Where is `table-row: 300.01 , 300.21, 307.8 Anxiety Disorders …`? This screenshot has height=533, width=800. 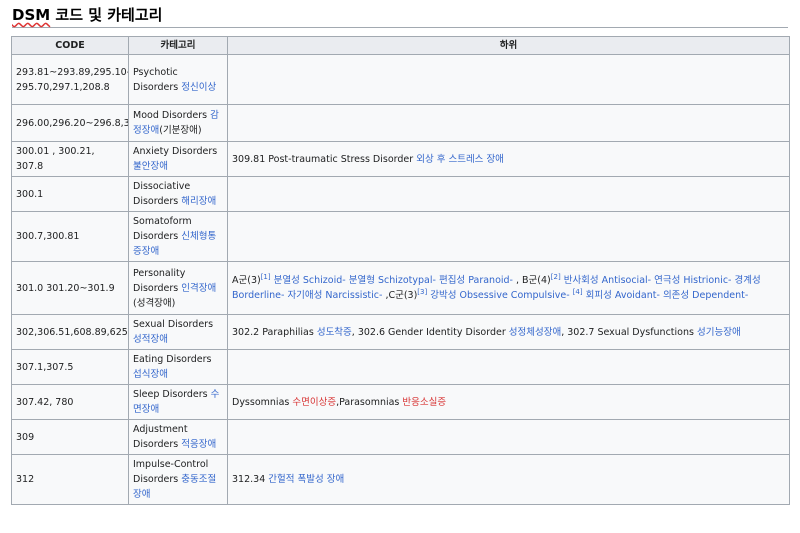 table-row: 300.01 , 300.21, 307.8 Anxiety Disorders … is located at coordinates (400, 159).